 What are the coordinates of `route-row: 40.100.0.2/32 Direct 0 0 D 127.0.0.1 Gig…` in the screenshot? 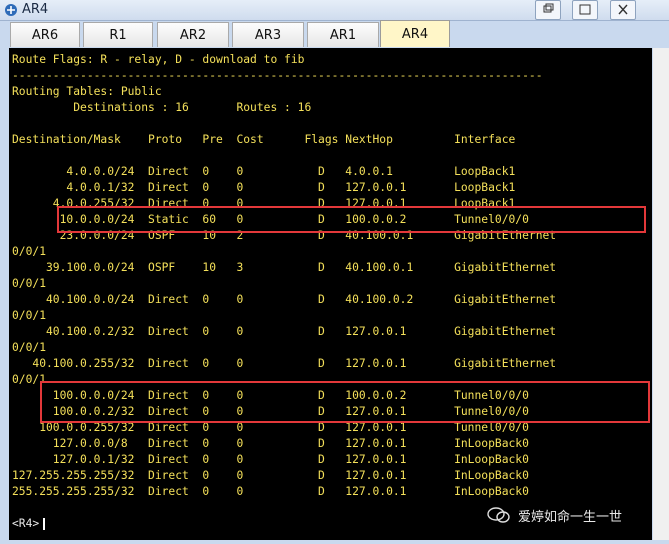 It's located at (284, 331).